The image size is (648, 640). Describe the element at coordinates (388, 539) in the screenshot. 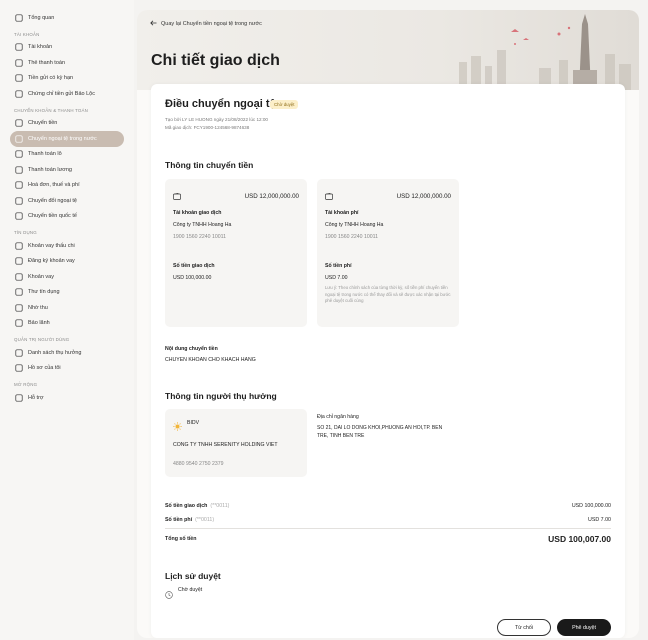

I see `summary-total-row: Tổng số tiền USD 100,007.00` at that location.